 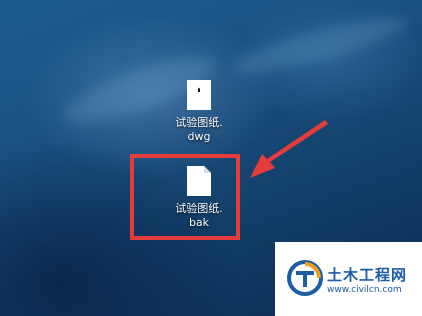 What do you see at coordinates (199, 95) in the screenshot?
I see `dwg-file-icon` at bounding box center [199, 95].